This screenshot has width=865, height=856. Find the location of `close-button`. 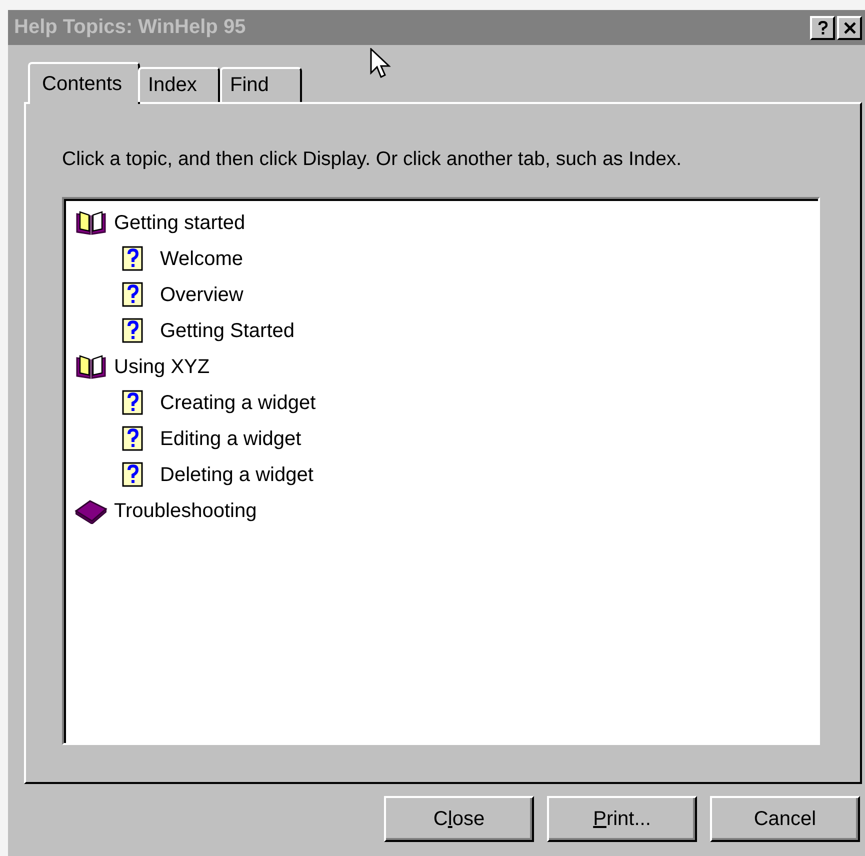

close-button is located at coordinates (849, 28).